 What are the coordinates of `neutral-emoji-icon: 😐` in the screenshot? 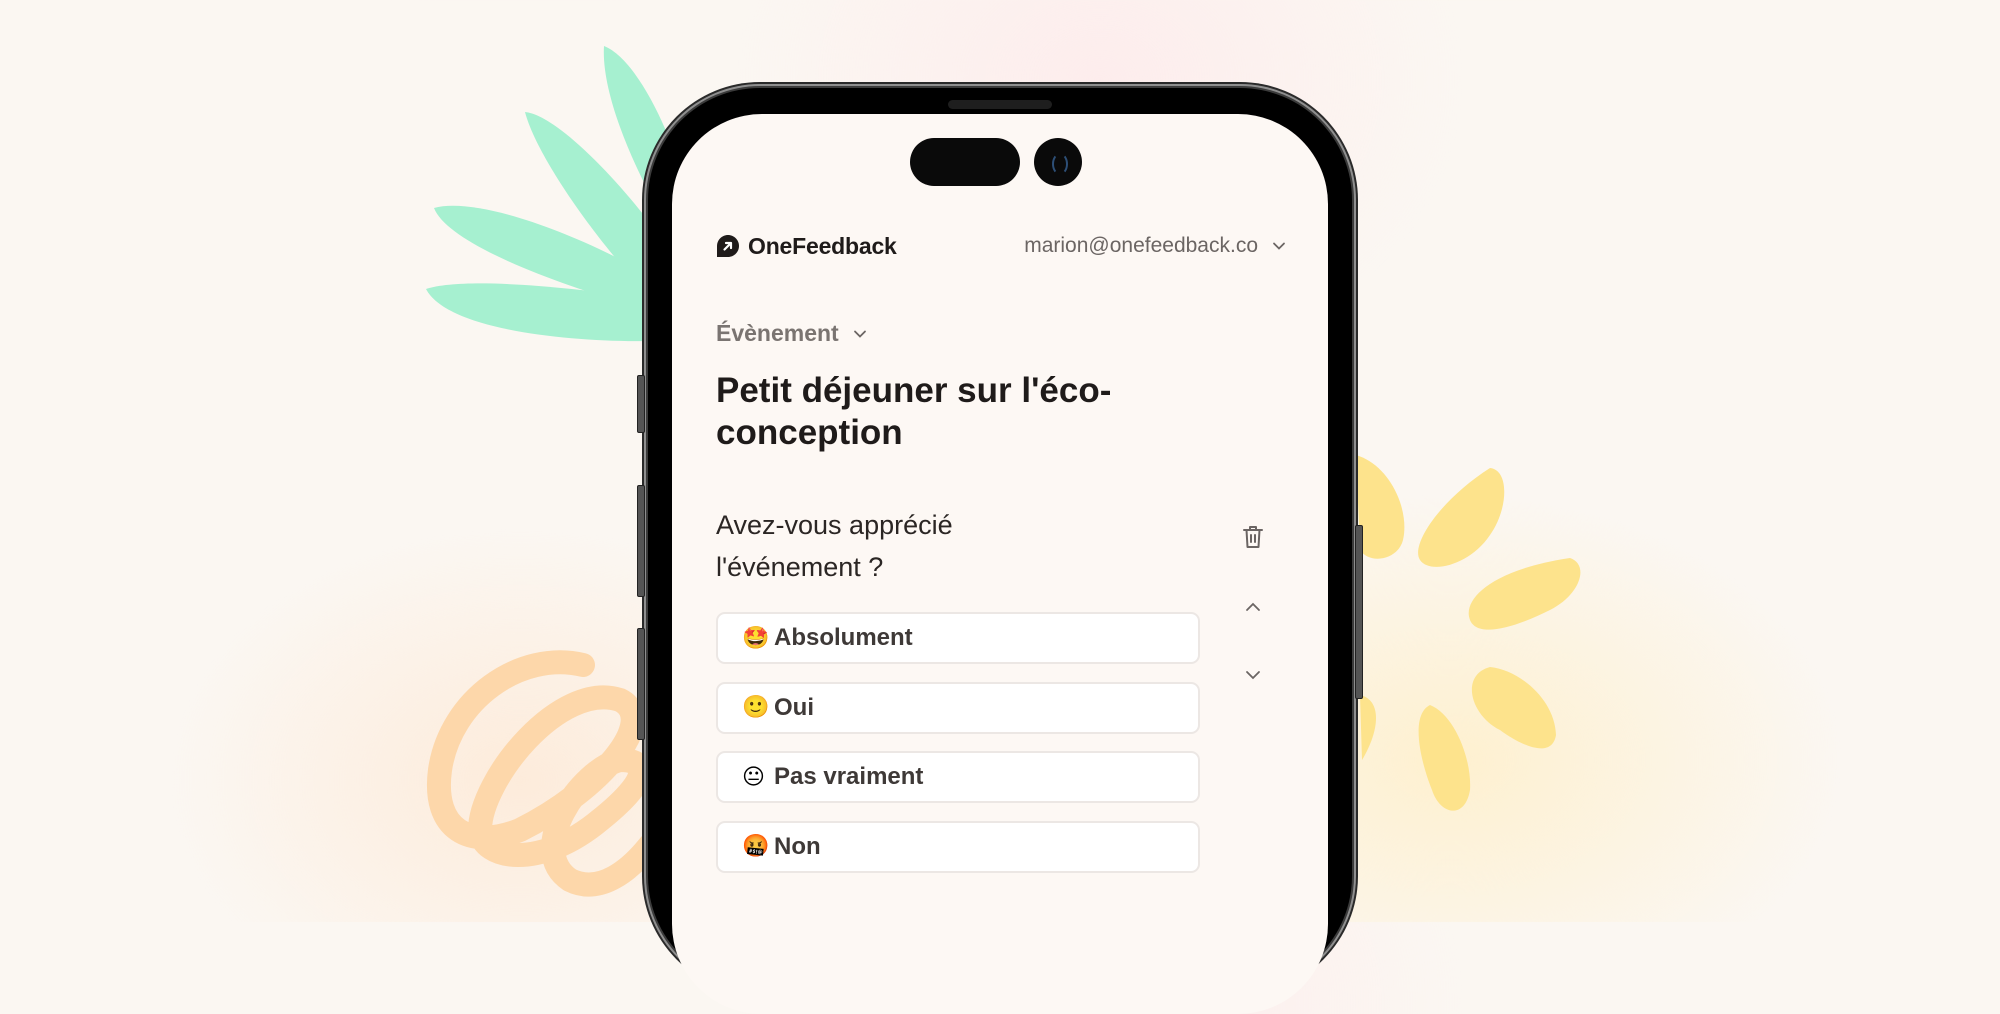 It's located at (753, 777).